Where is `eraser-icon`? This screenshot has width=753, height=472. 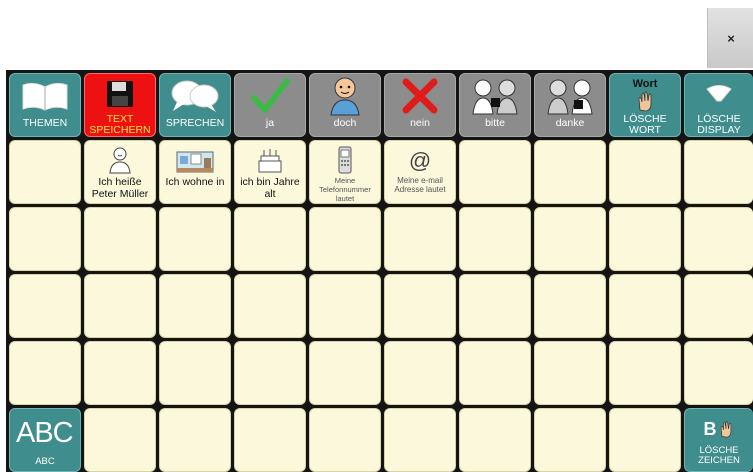 eraser-icon is located at coordinates (719, 94).